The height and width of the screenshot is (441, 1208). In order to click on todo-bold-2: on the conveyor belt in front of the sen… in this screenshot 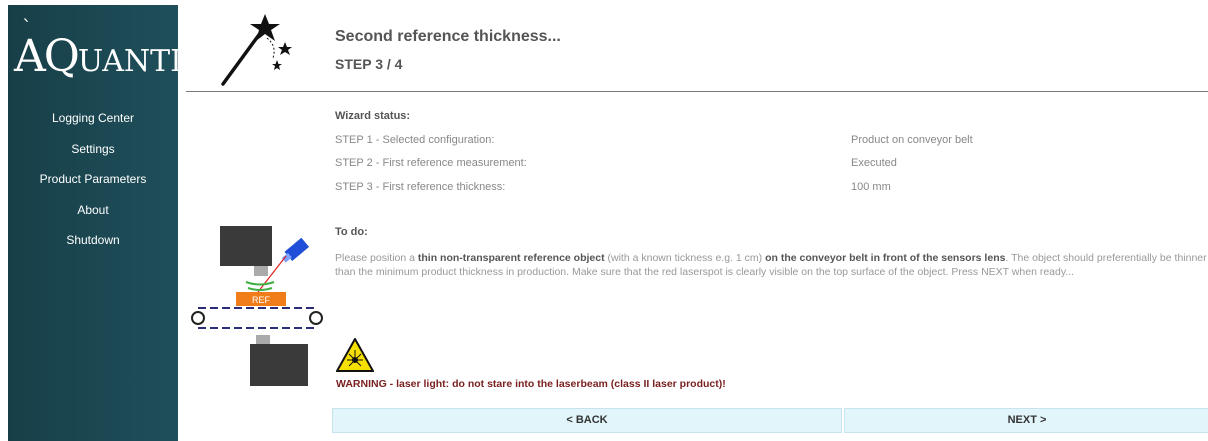, I will do `click(885, 258)`.